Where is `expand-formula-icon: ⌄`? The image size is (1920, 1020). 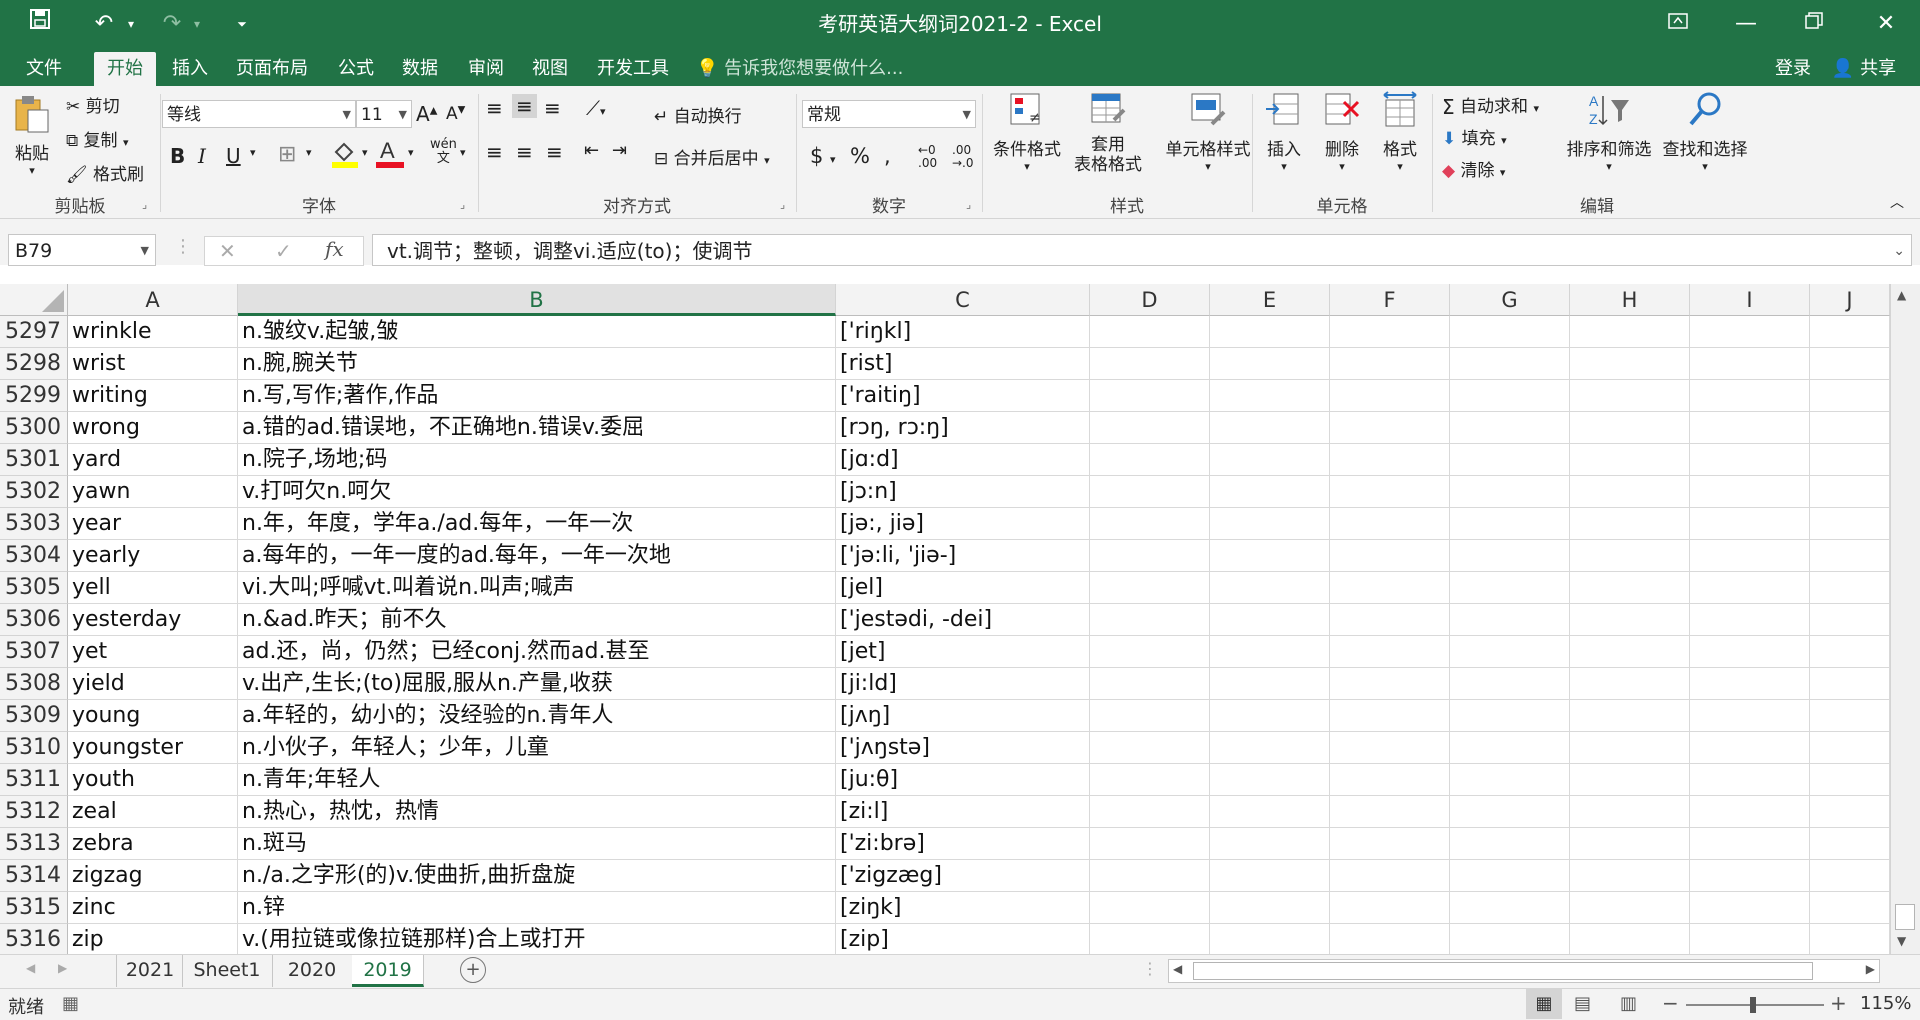 expand-formula-icon: ⌄ is located at coordinates (1899, 251).